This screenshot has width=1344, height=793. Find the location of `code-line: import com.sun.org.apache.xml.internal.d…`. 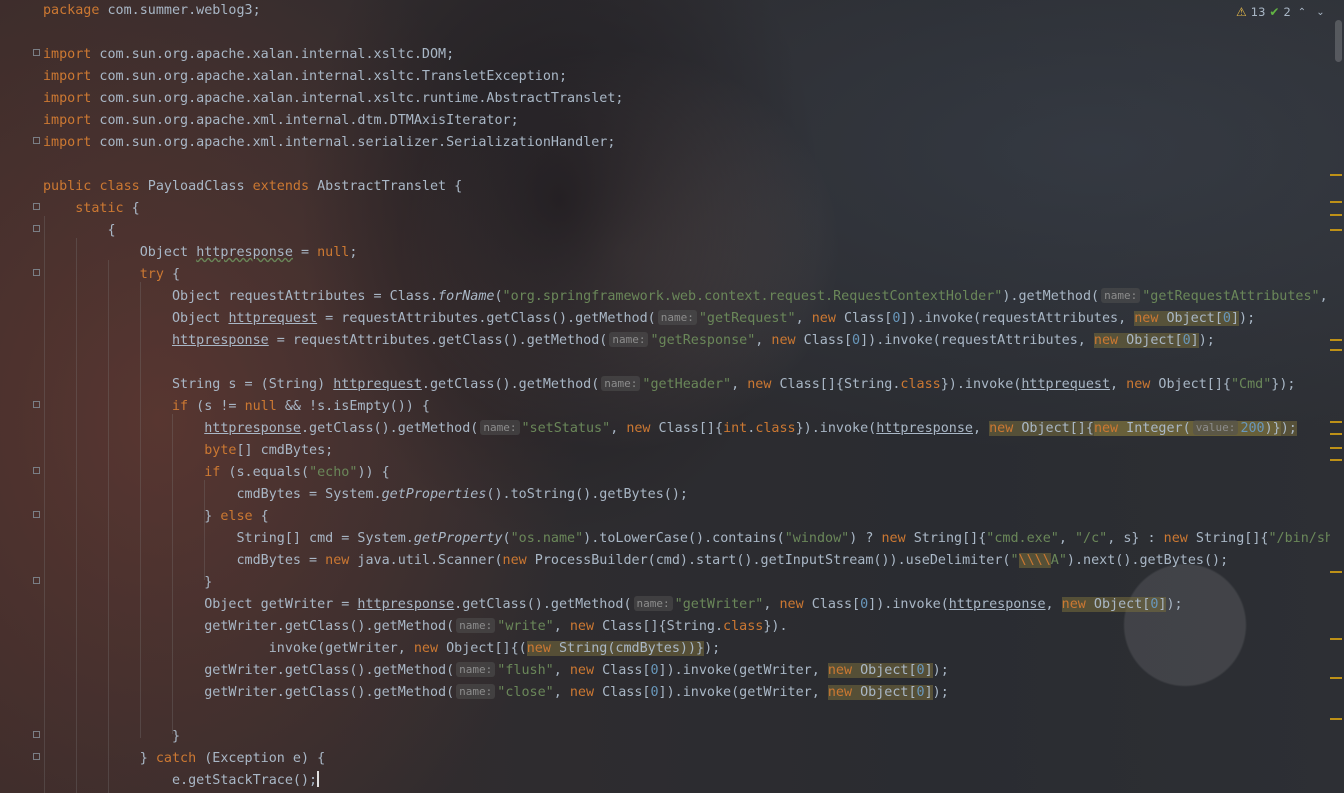

code-line: import com.sun.org.apache.xml.internal.d… is located at coordinates (281, 121).